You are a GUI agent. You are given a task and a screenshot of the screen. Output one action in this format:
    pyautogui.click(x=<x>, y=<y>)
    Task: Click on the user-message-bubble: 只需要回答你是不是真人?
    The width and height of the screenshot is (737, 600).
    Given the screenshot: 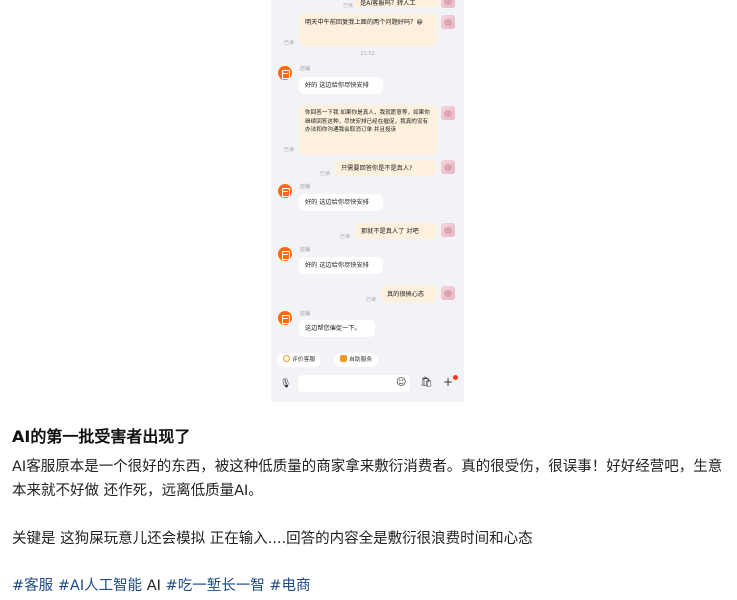 What is the action you would take?
    pyautogui.click(x=386, y=168)
    